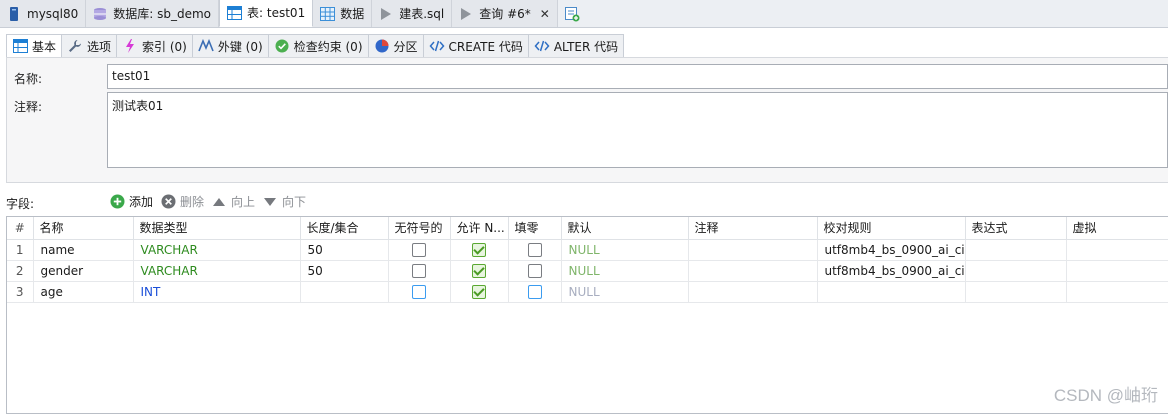  I want to click on delete-icon, so click(168, 202).